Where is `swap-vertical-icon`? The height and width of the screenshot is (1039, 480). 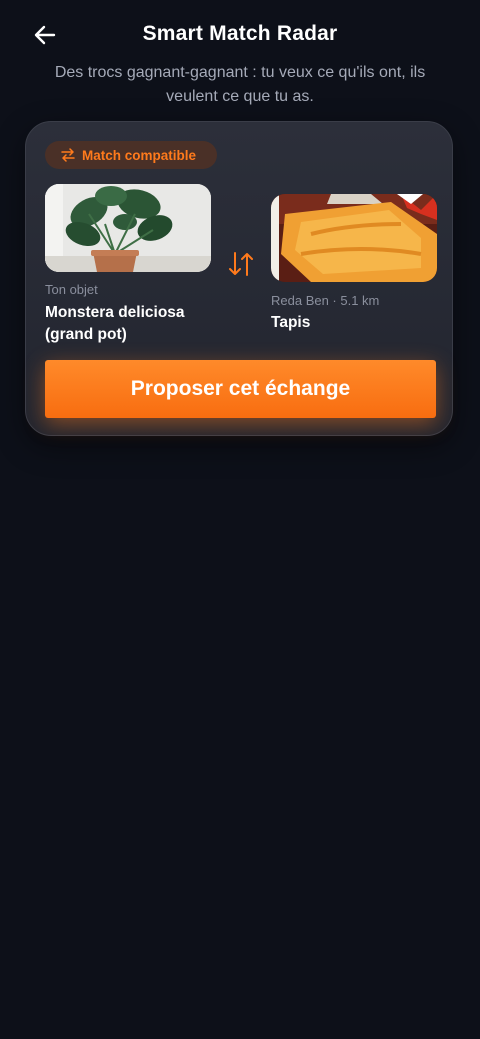
swap-vertical-icon is located at coordinates (241, 264).